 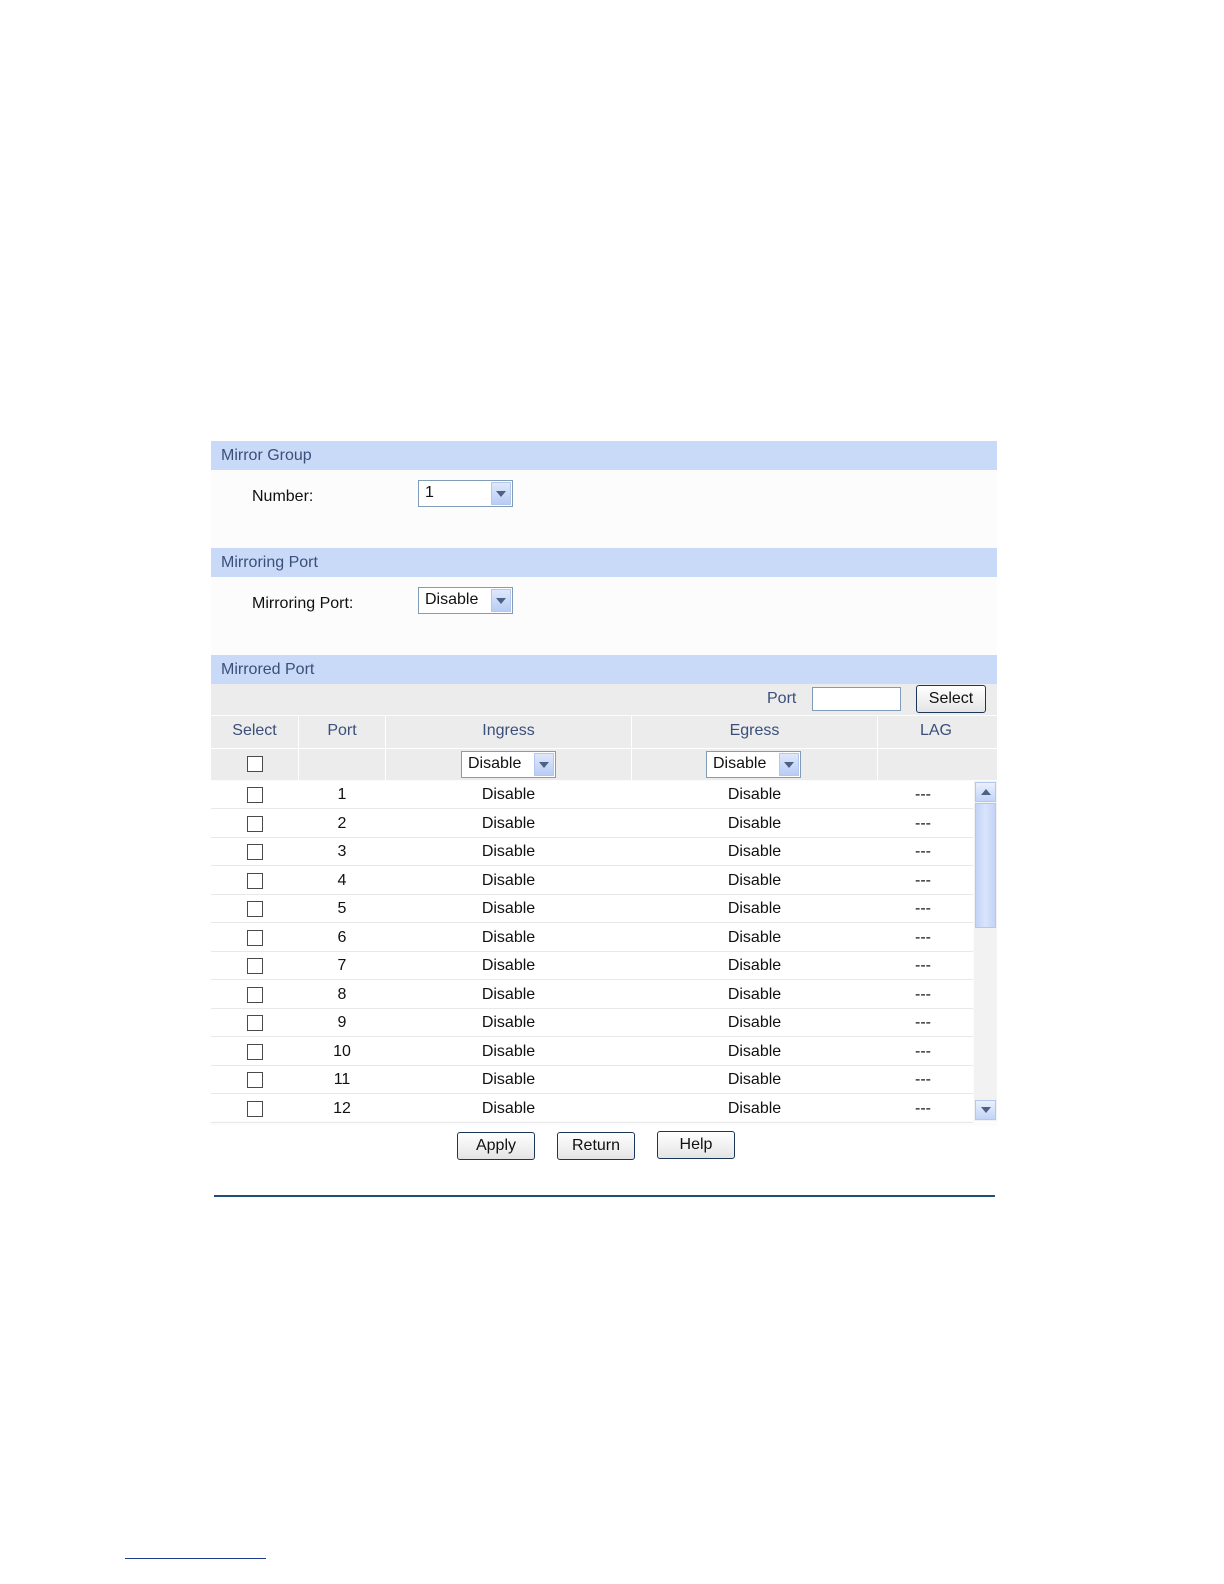 I want to click on table-scrollbar, so click(x=985, y=951).